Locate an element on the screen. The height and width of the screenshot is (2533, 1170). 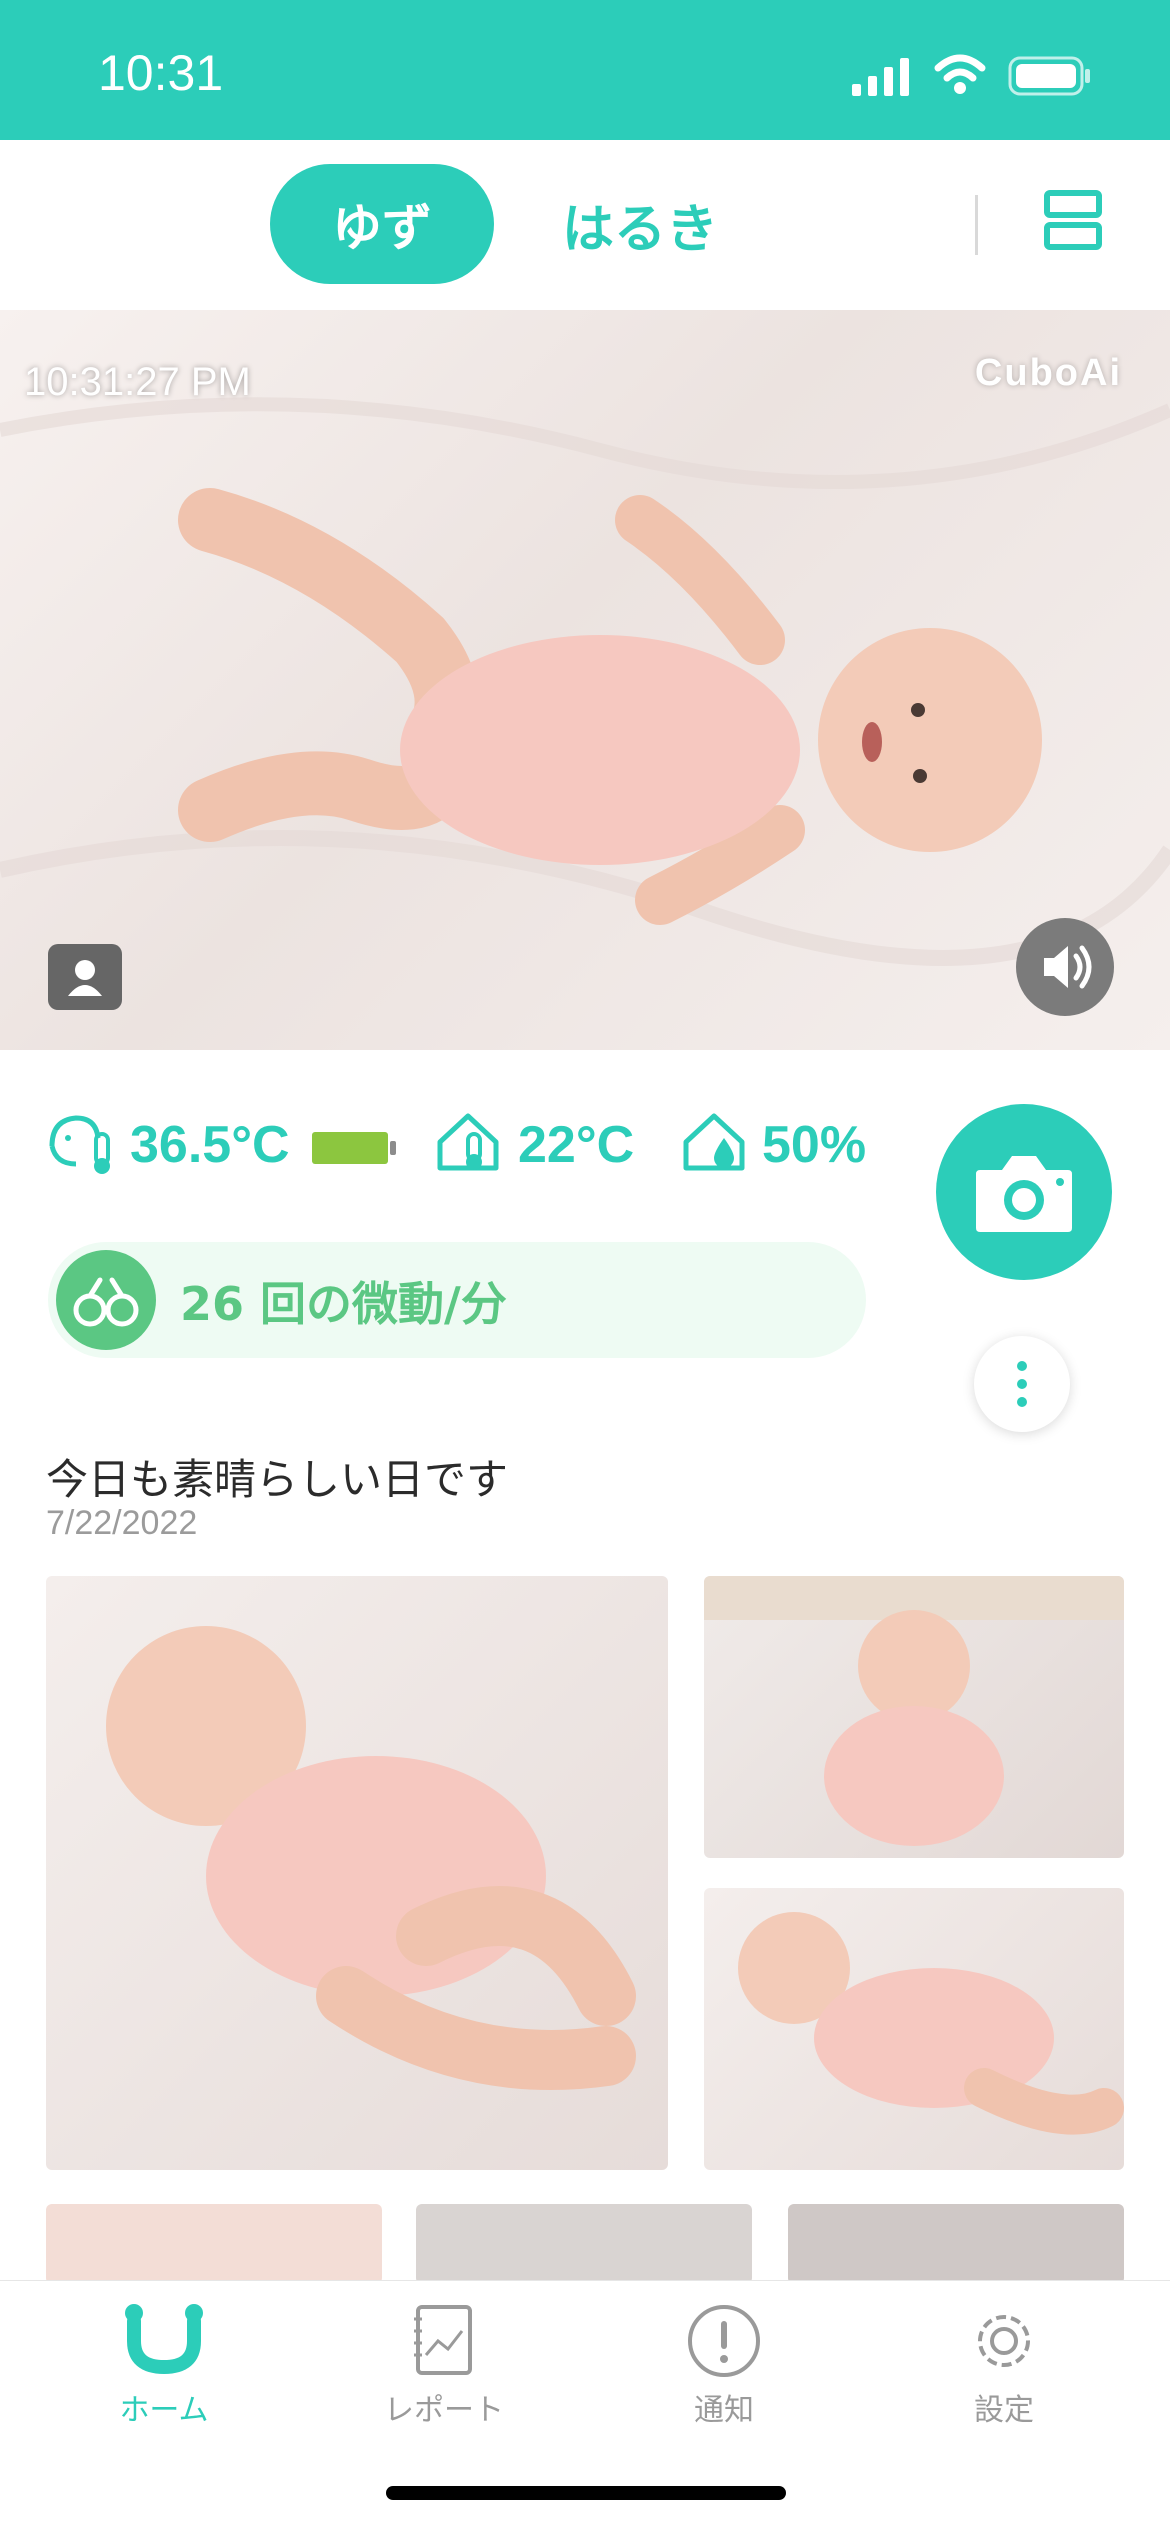
camera-timestamp: 10:31:27 PM is located at coordinates (137, 382).